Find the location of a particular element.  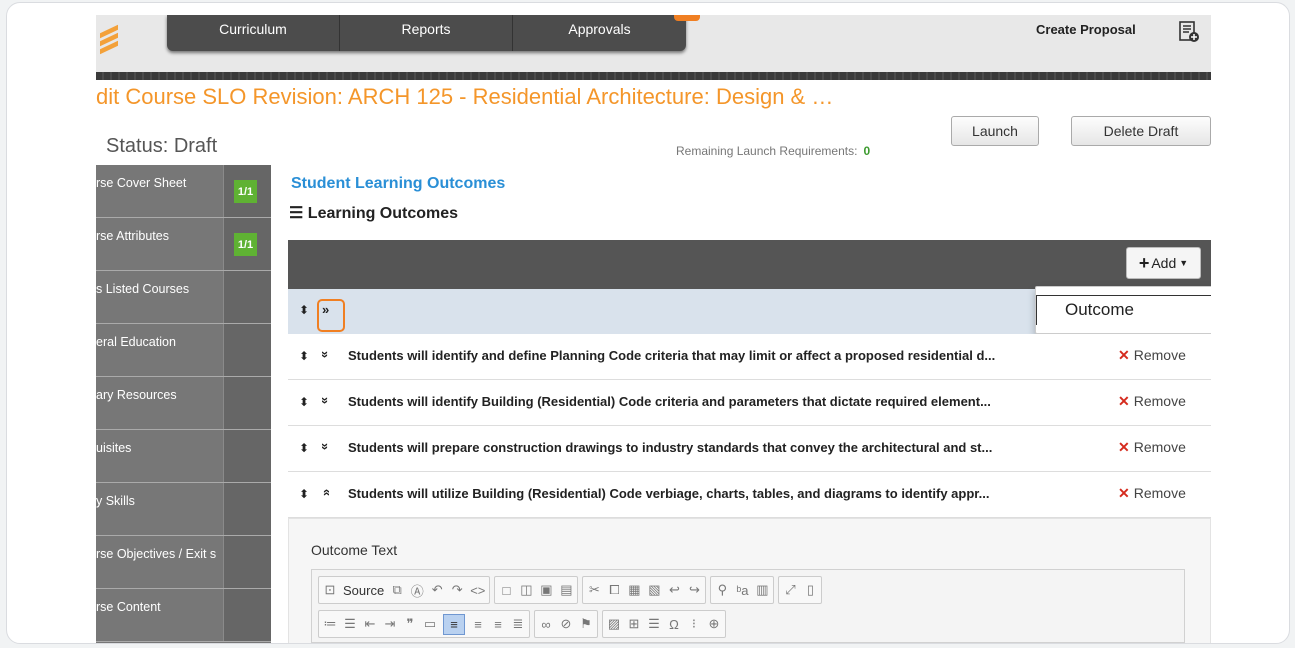

align-right-icon: ≡ is located at coordinates (498, 624).